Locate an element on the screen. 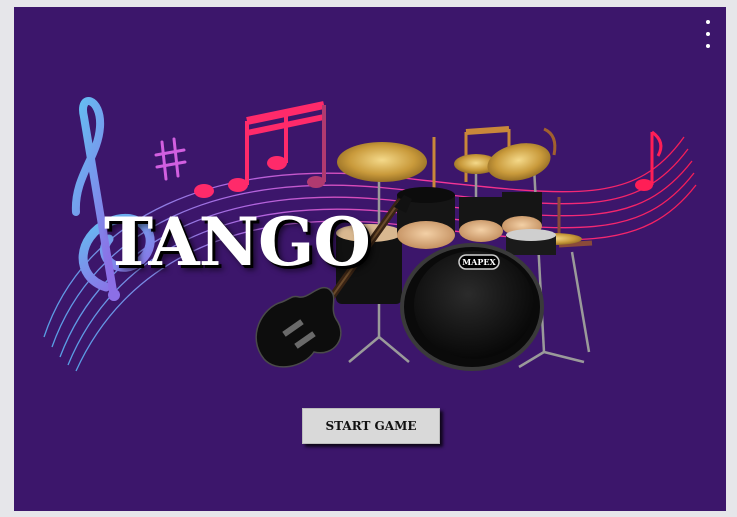  drum-brand-label: MAPEX is located at coordinates (479, 262).